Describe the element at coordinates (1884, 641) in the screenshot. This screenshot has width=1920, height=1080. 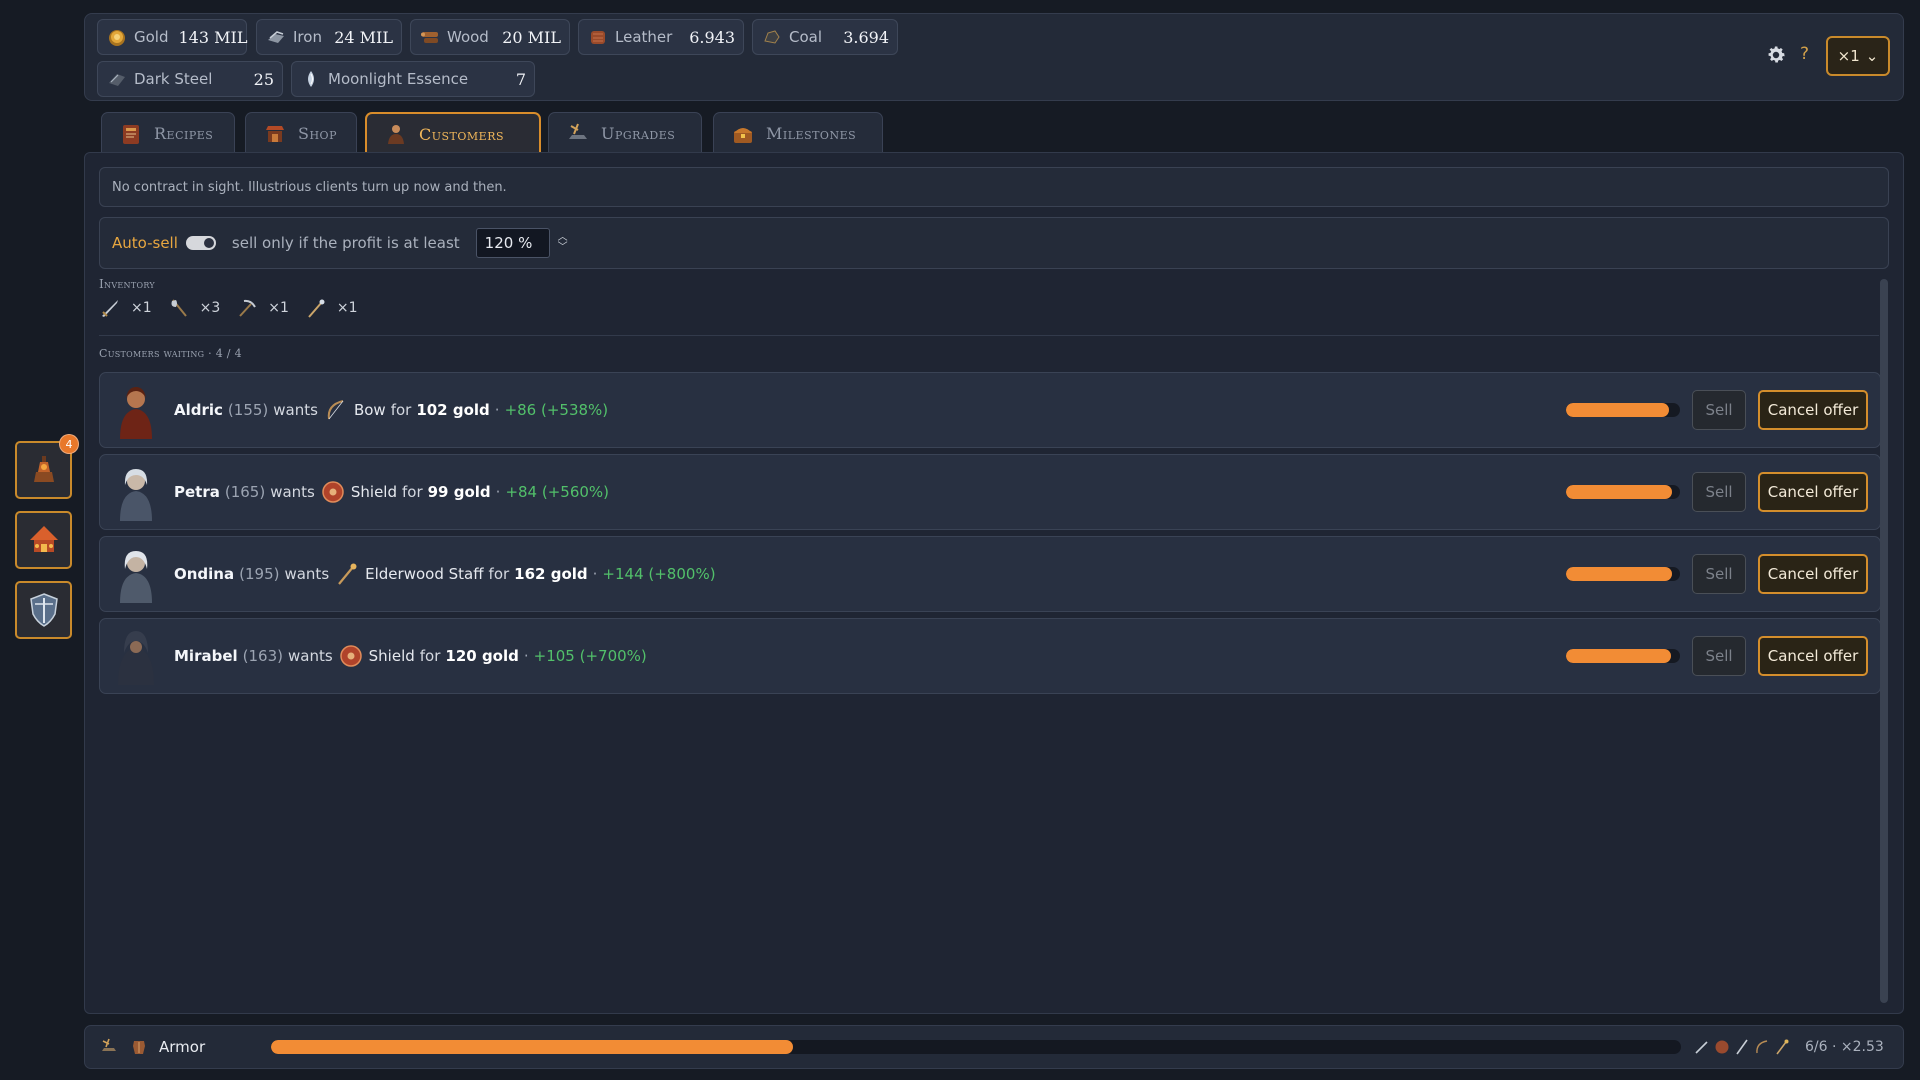
I see `scrollbar` at that location.